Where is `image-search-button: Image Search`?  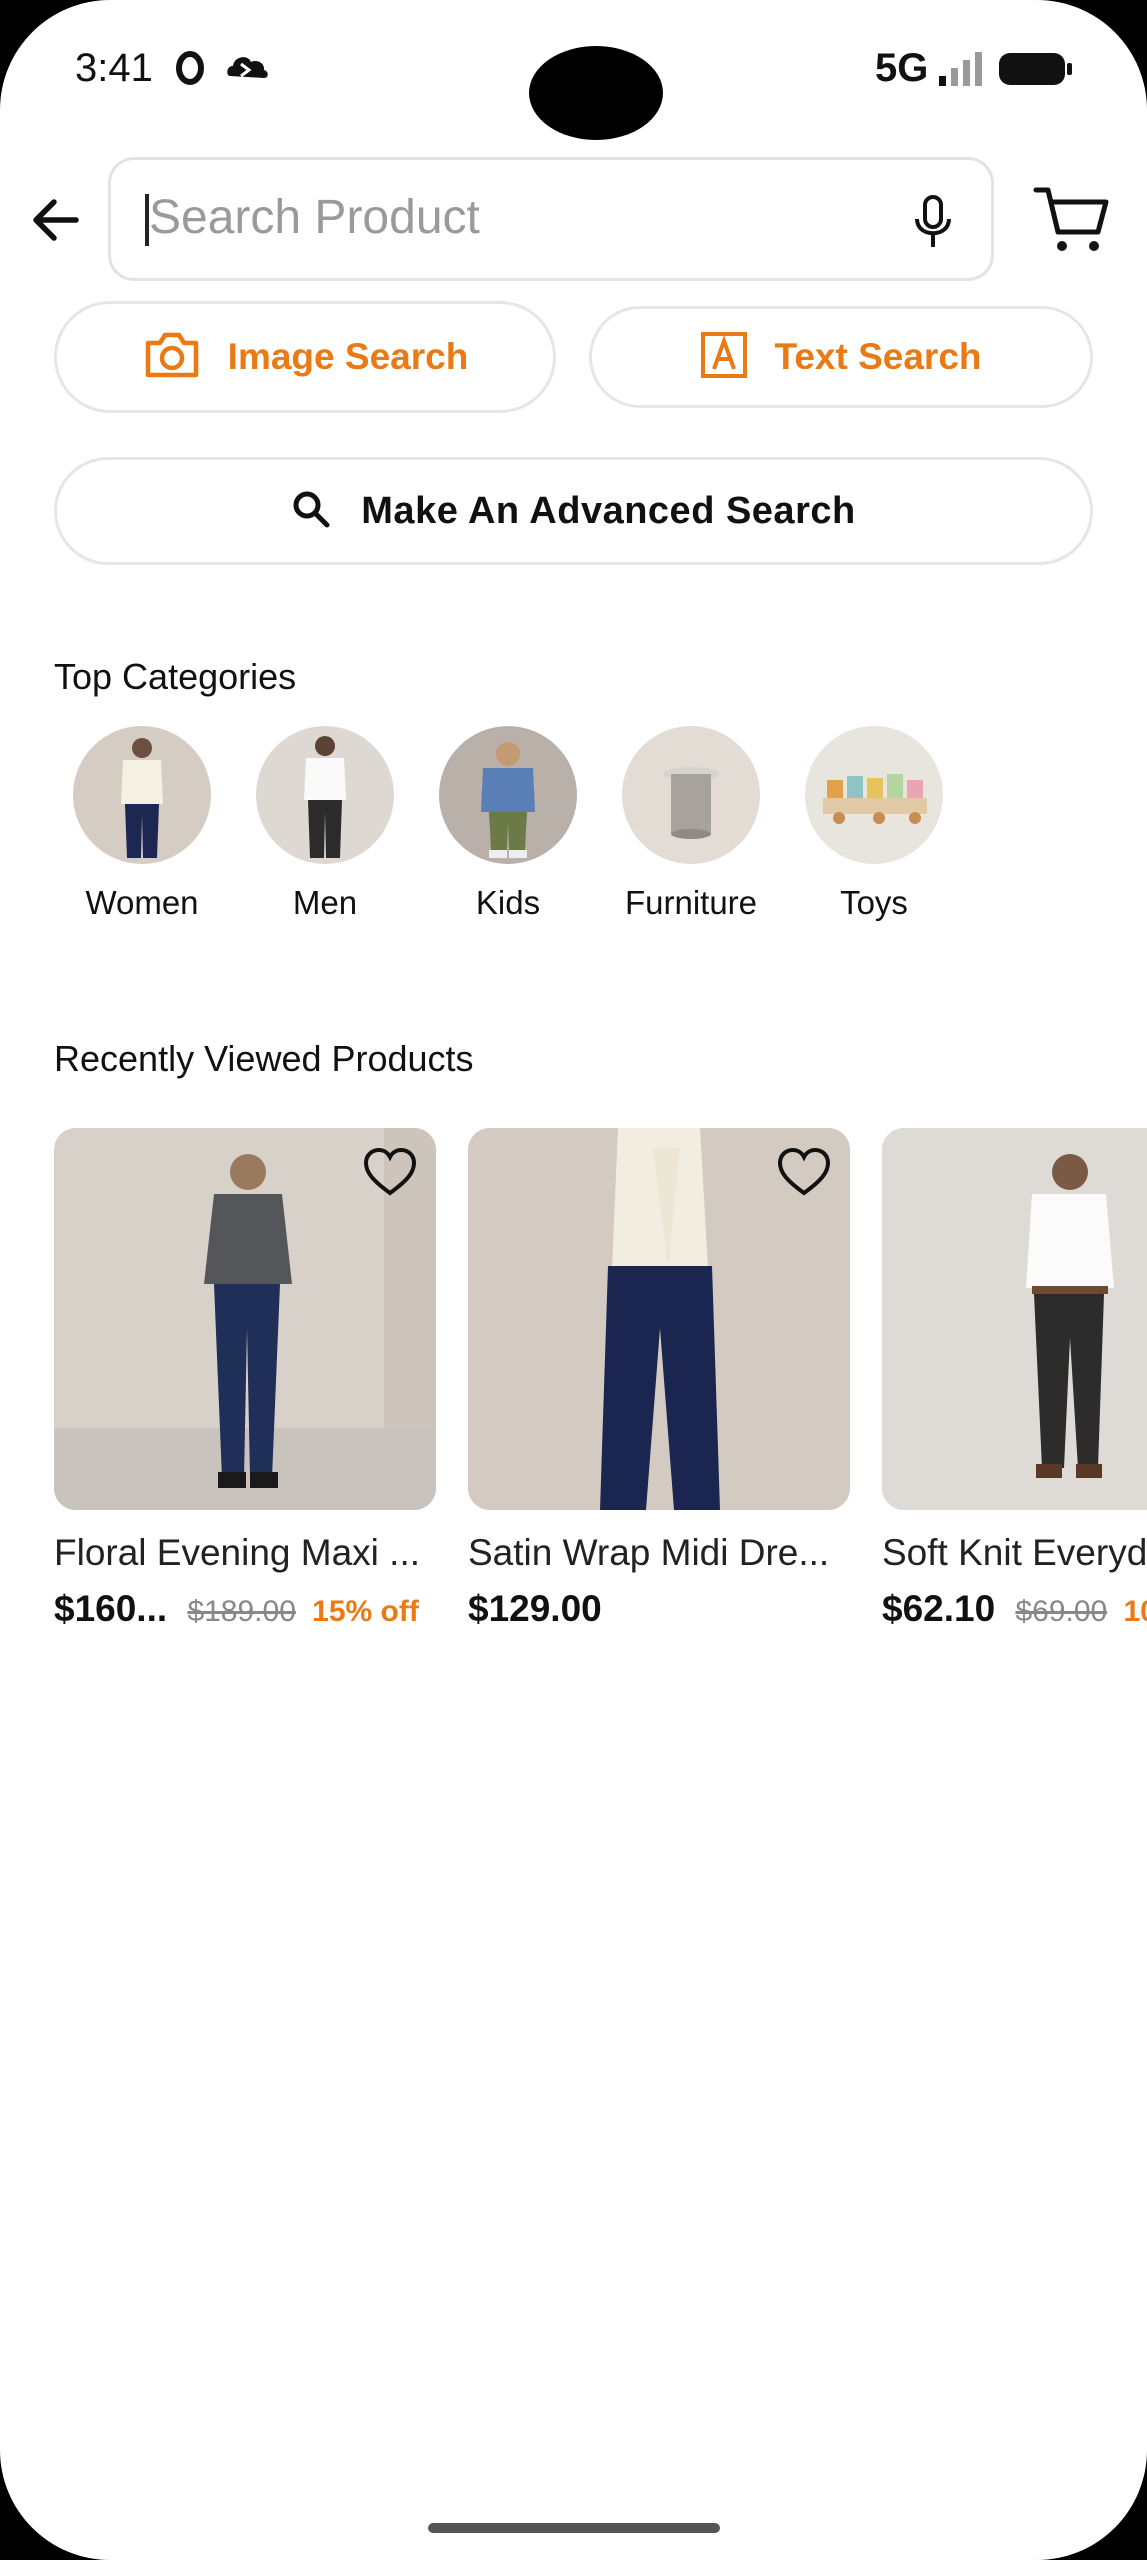 image-search-button: Image Search is located at coordinates (305, 357).